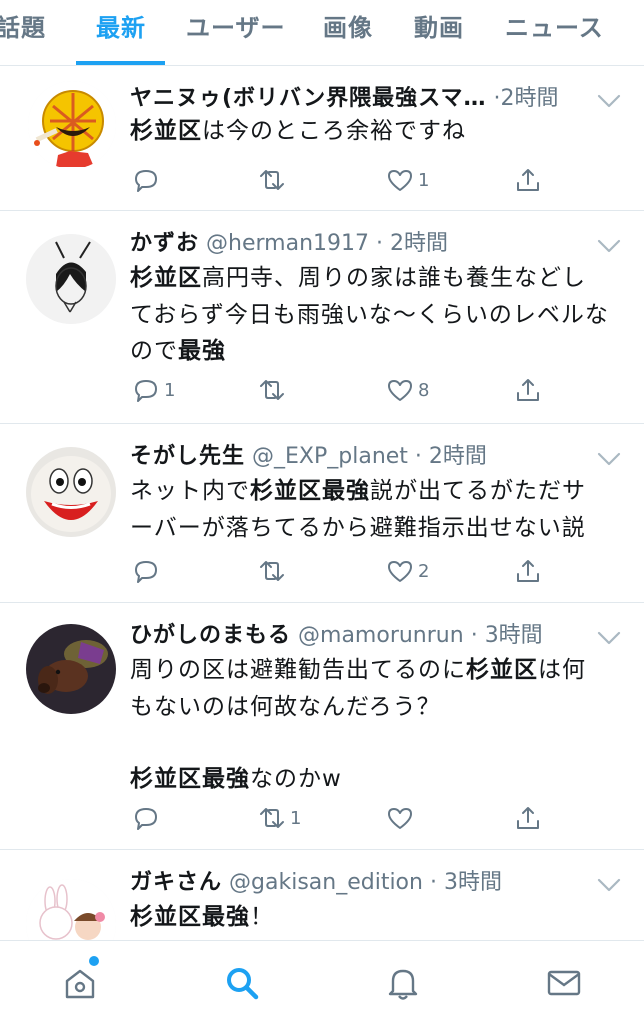  Describe the element at coordinates (407, 180) in the screenshot. I see `like-button: 1` at that location.